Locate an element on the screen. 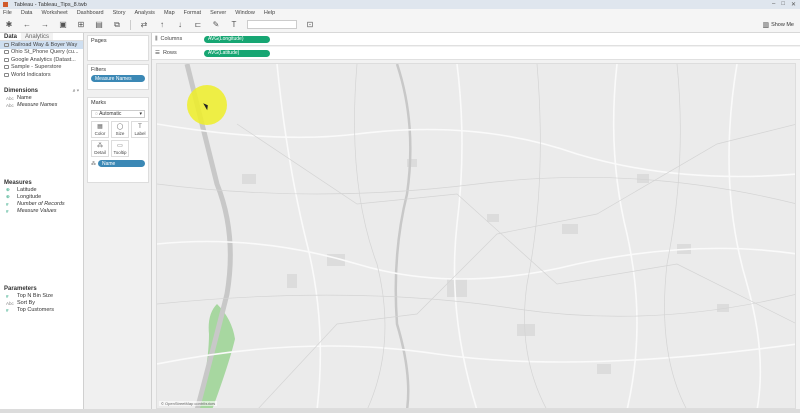 The width and height of the screenshot is (800, 413). show-me-button: ▥ Show Me is located at coordinates (778, 25).